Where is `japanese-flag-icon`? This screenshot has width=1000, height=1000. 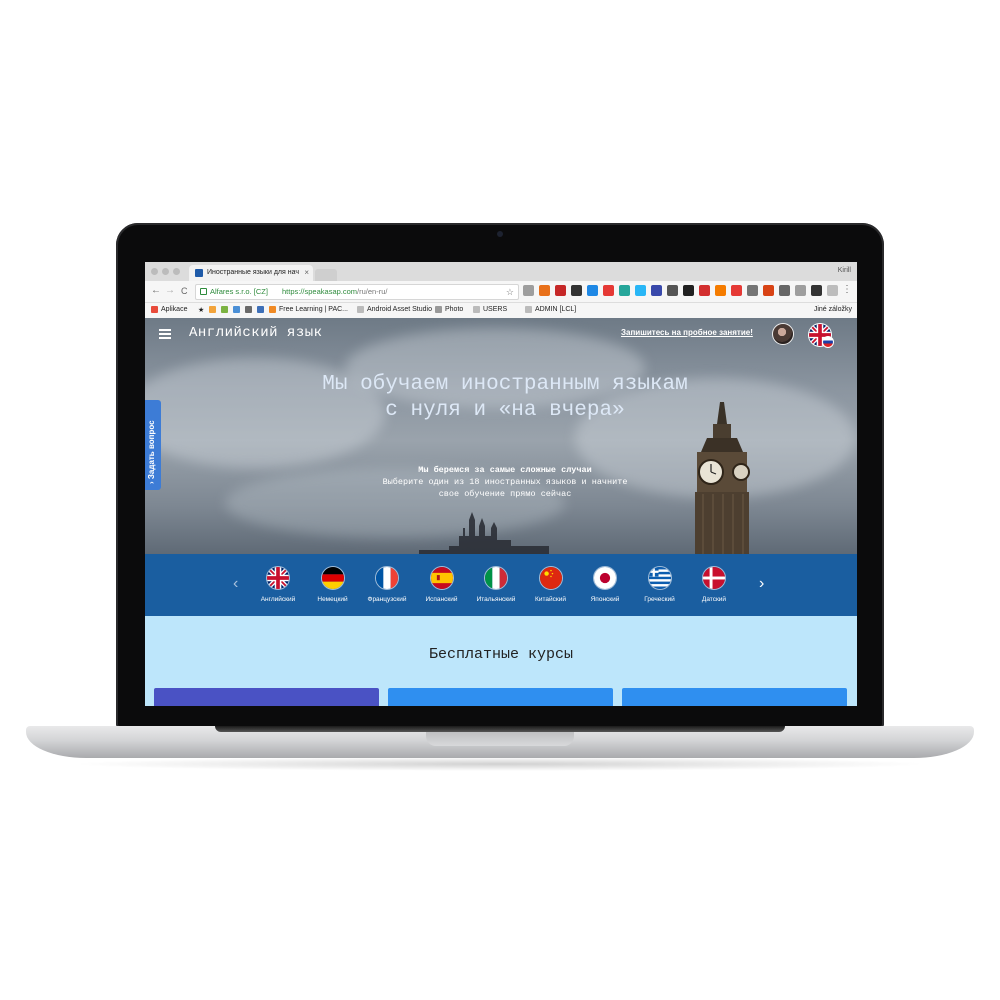
japanese-flag-icon is located at coordinates (605, 578).